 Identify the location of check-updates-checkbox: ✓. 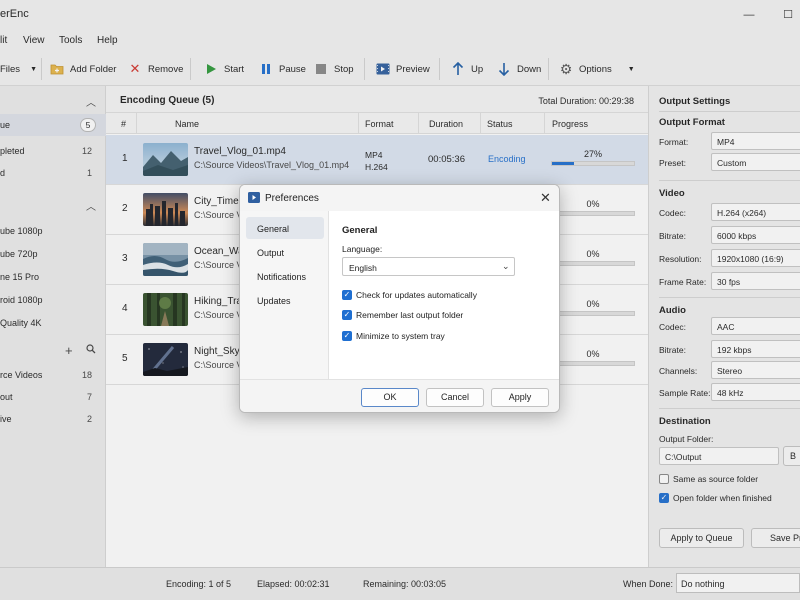
(347, 295).